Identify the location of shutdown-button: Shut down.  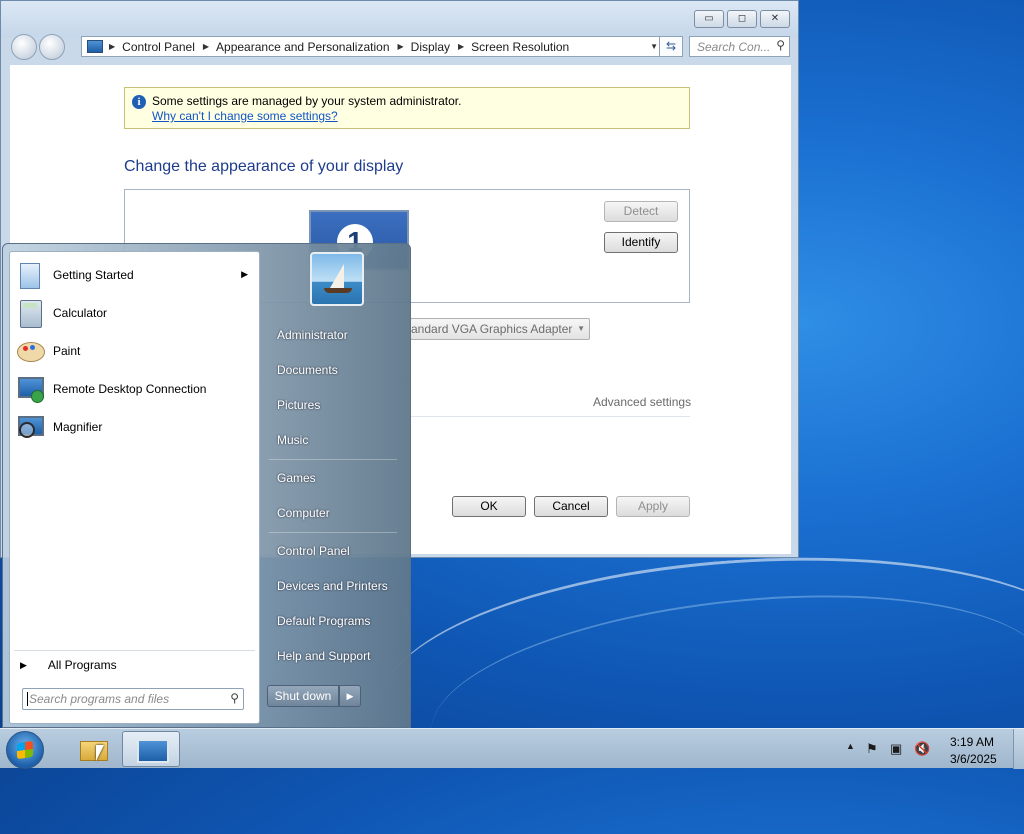
(303, 696).